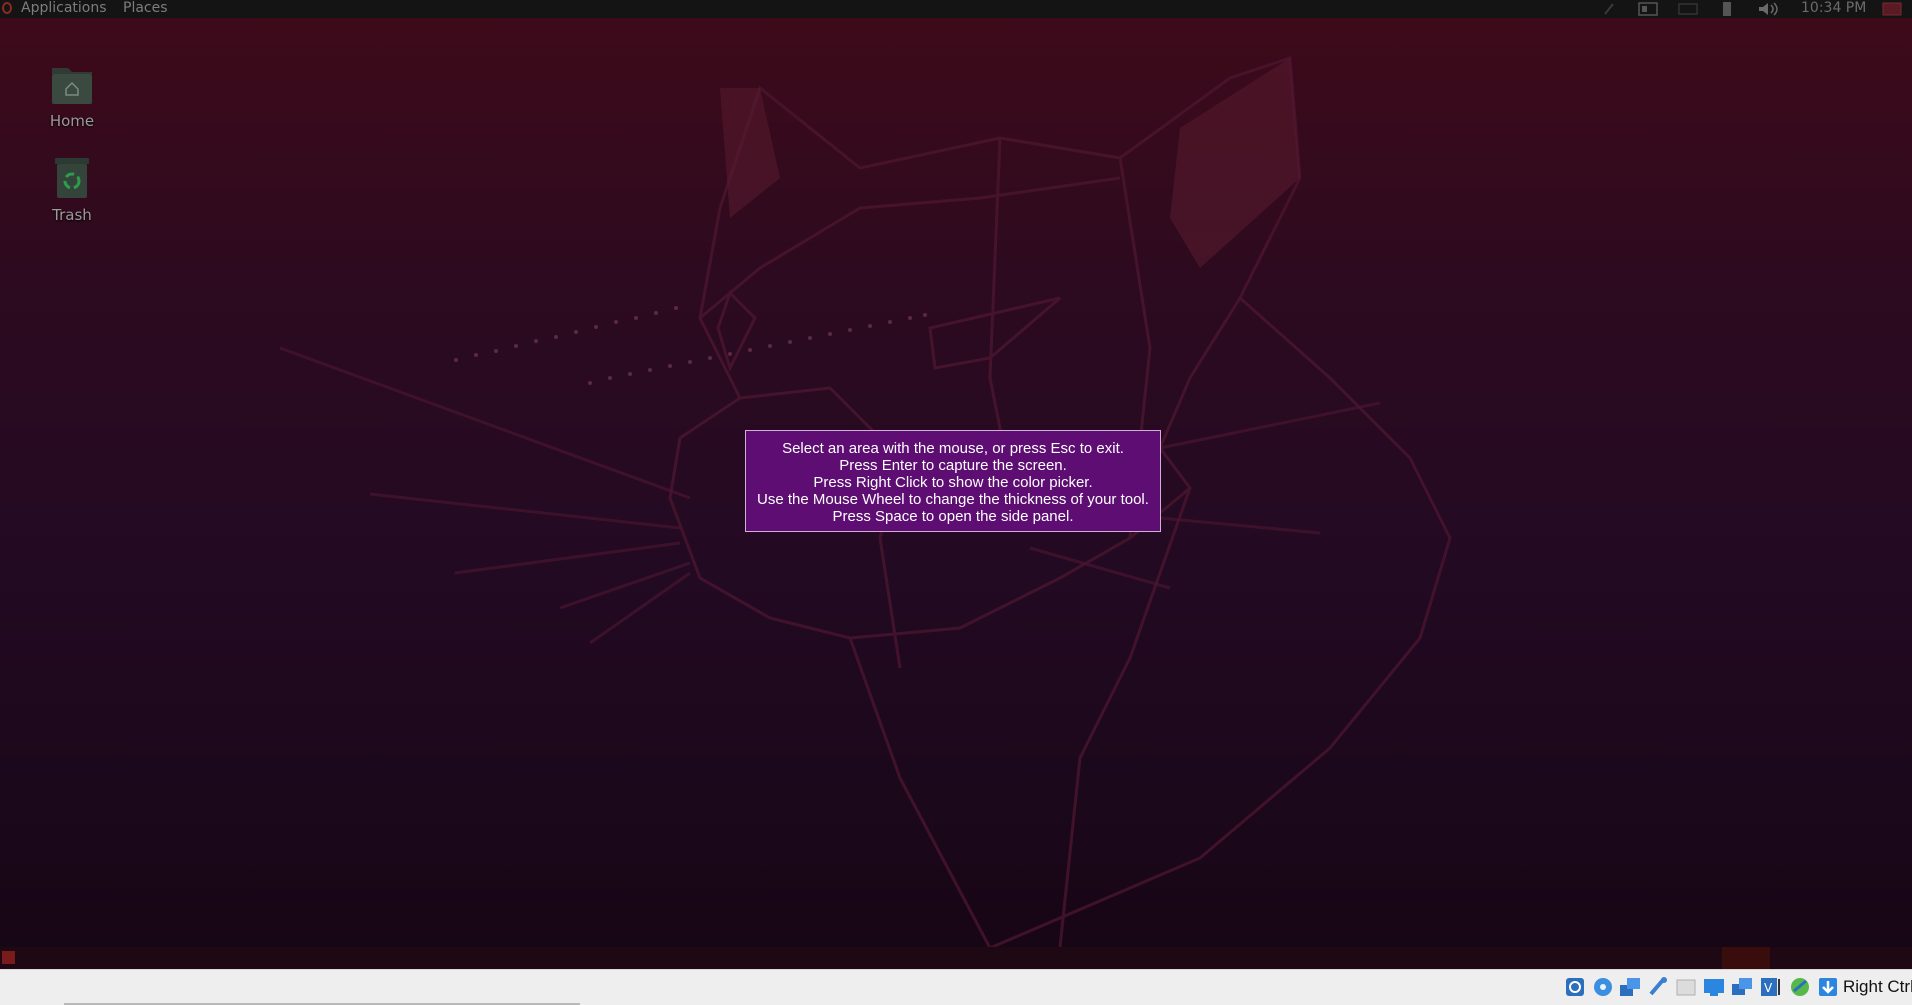 The height and width of the screenshot is (1005, 1912). What do you see at coordinates (1828, 987) in the screenshot?
I see `keyboard-capture-icon` at bounding box center [1828, 987].